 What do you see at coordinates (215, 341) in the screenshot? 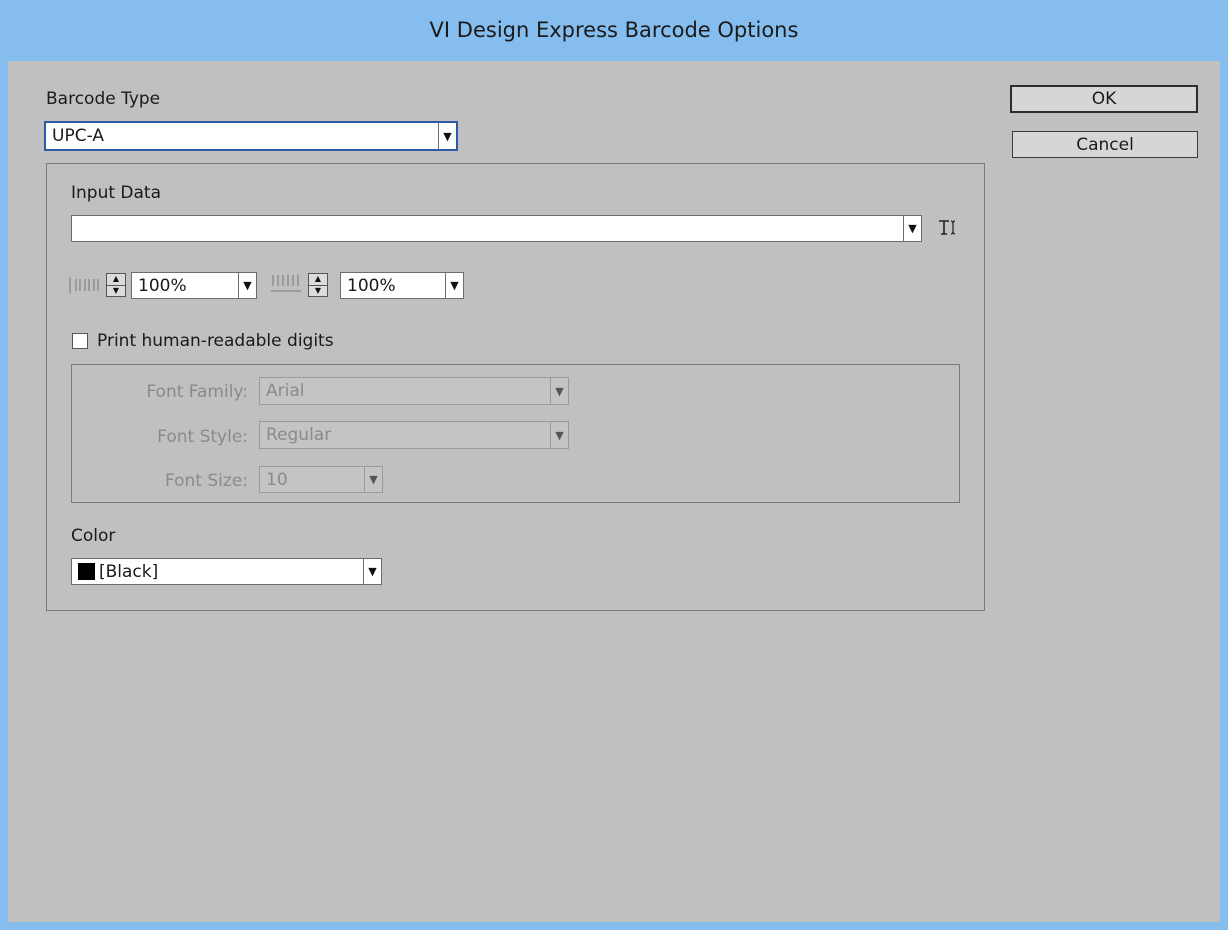
I see `human-readable-label: Print human-readable digits` at bounding box center [215, 341].